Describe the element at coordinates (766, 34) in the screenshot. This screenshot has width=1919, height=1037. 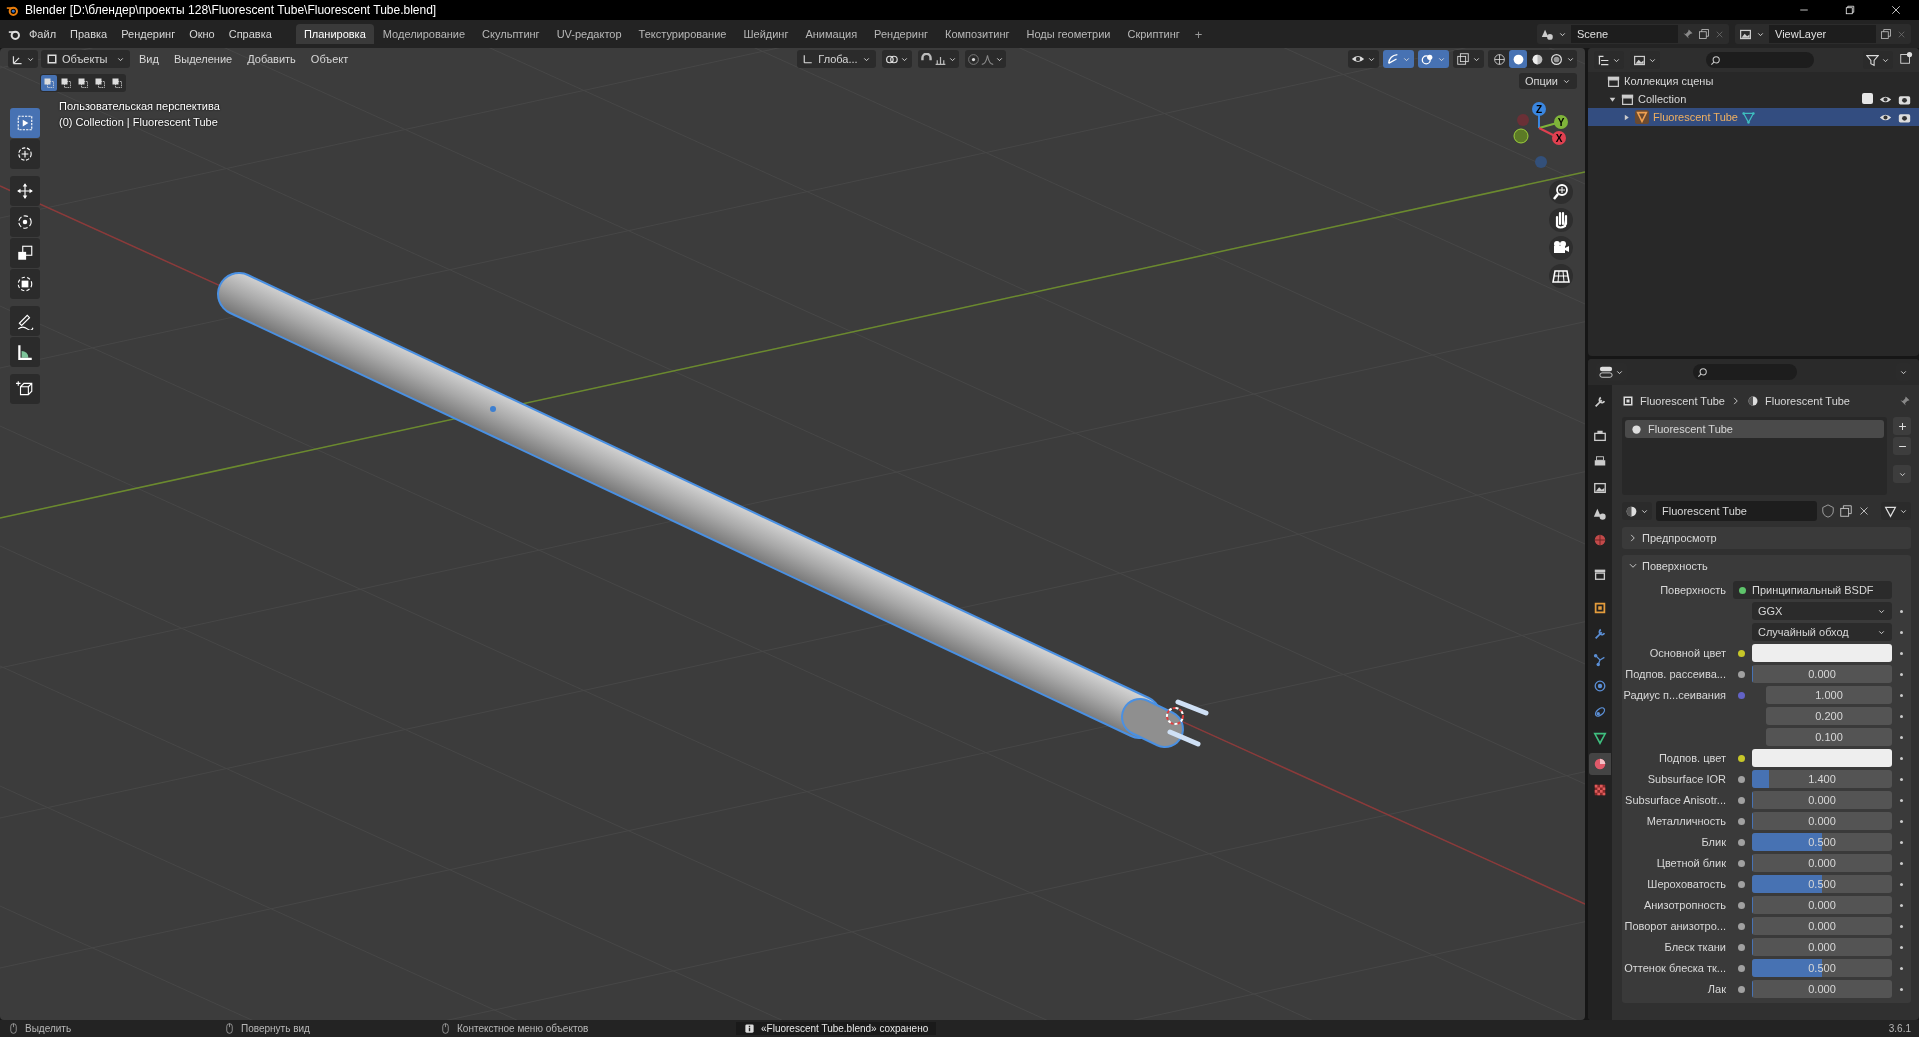
I see `workspace-tab: Шейдинг` at that location.